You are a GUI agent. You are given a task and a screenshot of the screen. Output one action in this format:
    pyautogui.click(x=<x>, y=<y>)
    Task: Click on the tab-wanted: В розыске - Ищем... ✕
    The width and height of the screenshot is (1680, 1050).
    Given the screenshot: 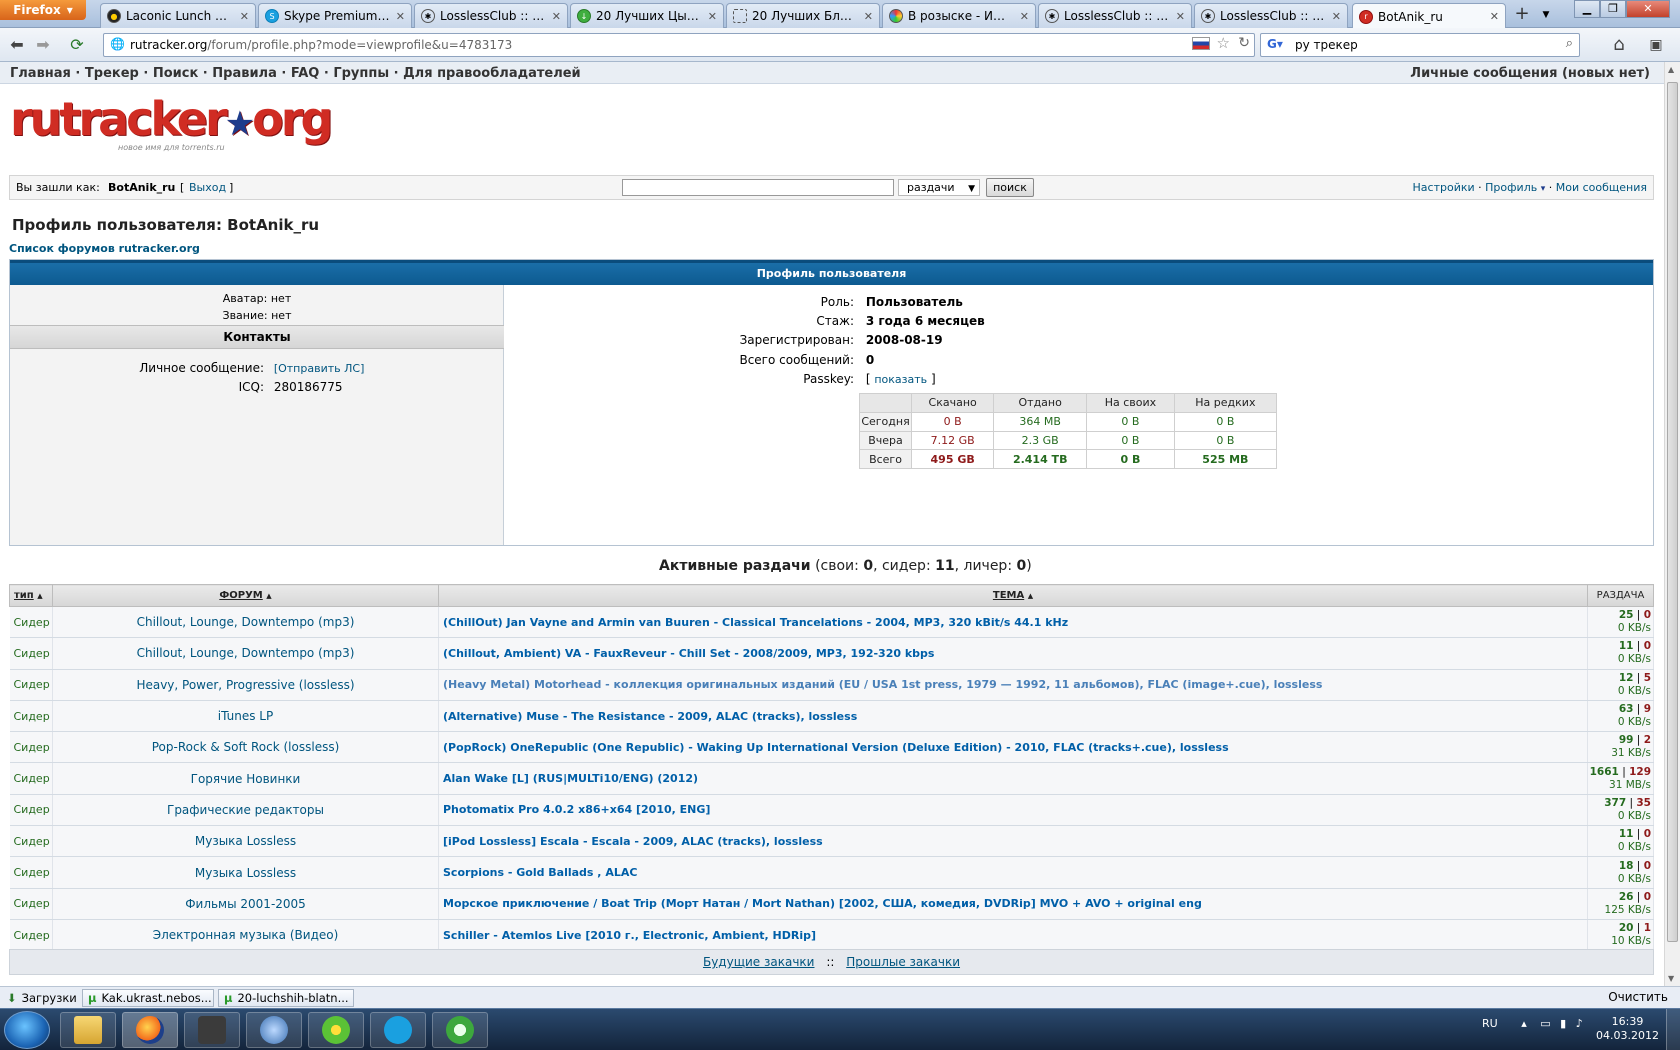 What is the action you would take?
    pyautogui.click(x=959, y=15)
    